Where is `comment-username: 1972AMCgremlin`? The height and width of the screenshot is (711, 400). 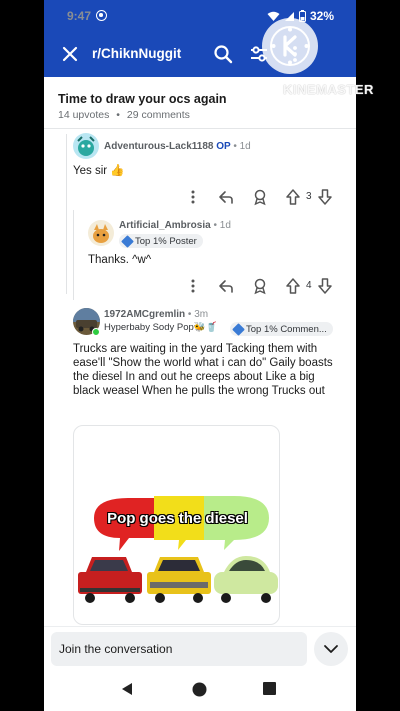 comment-username: 1972AMCgremlin is located at coordinates (144, 314).